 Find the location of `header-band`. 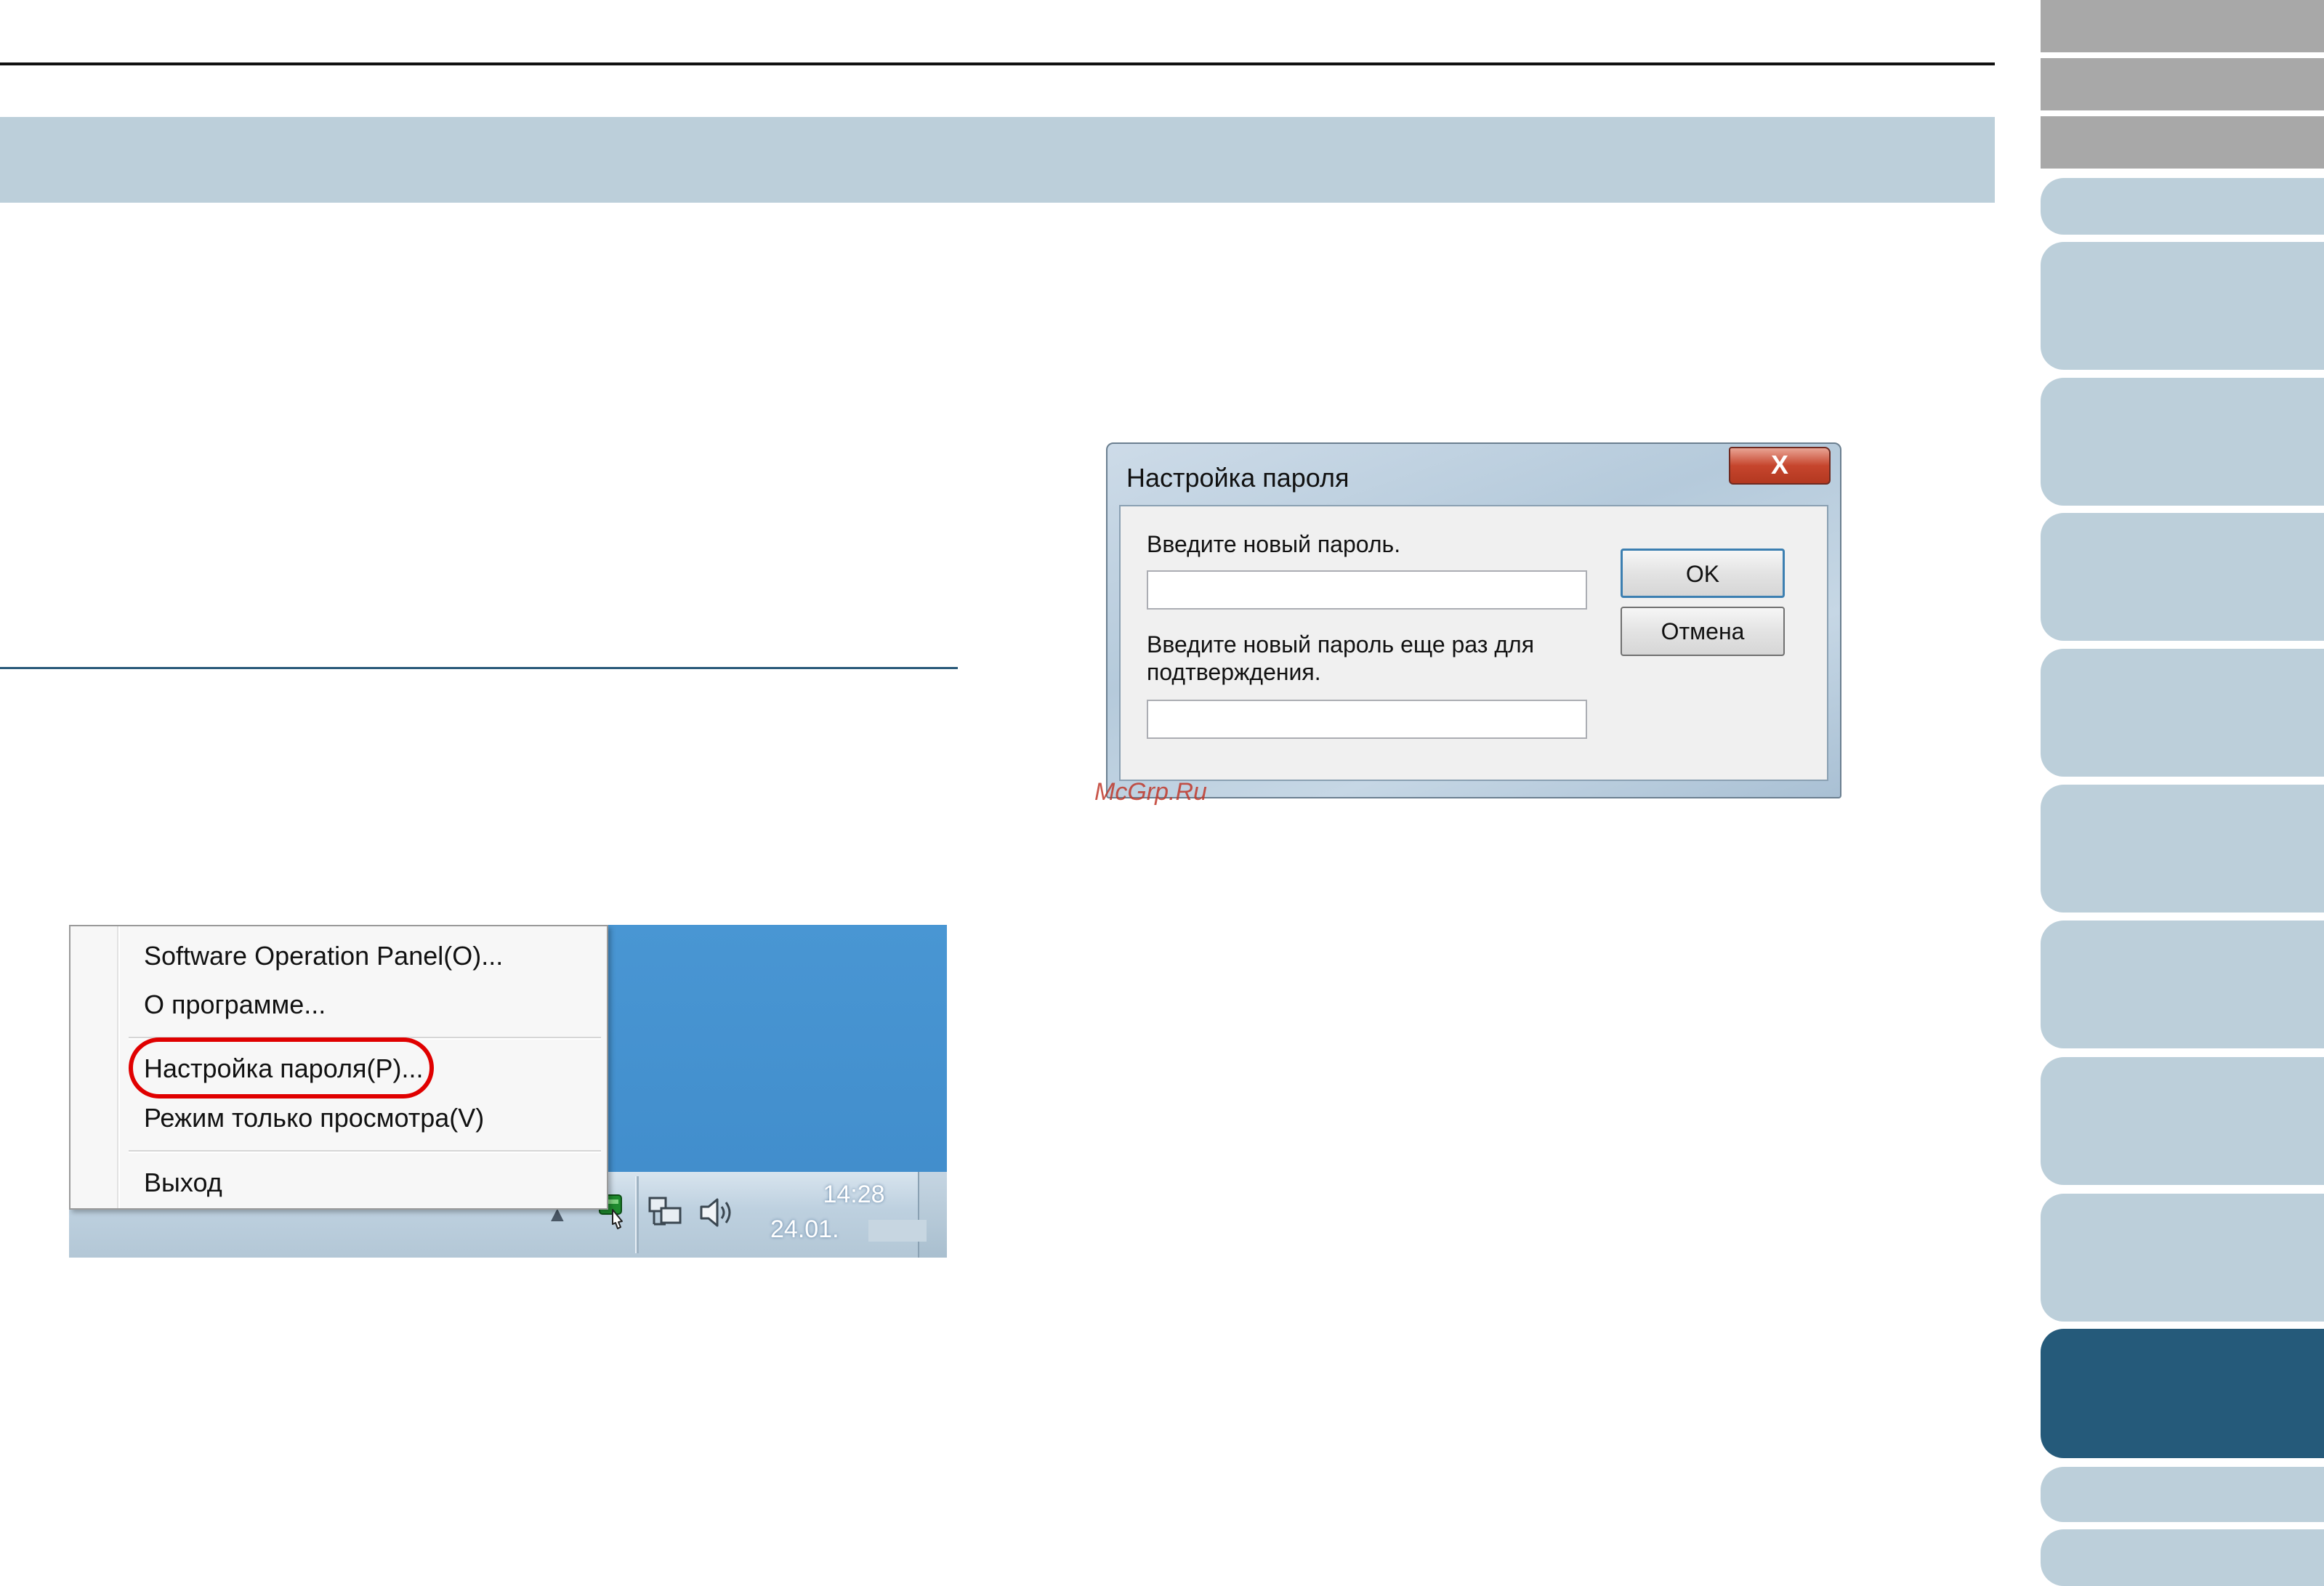

header-band is located at coordinates (998, 160).